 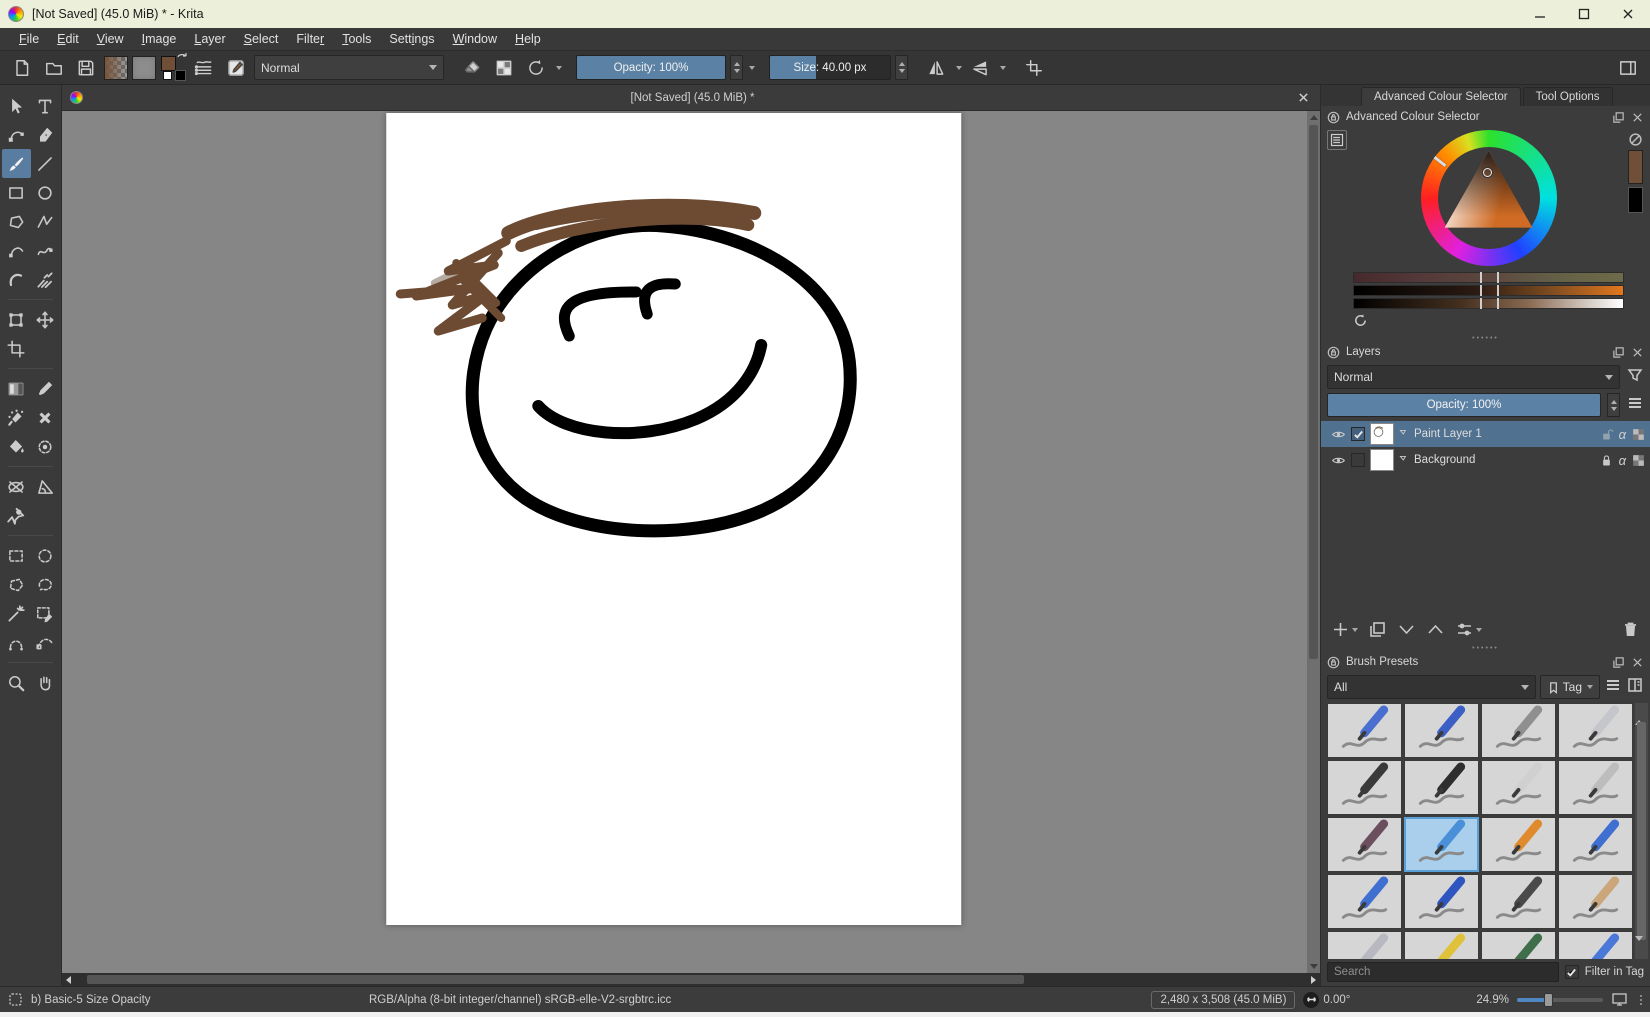 What do you see at coordinates (1606, 460) in the screenshot?
I see `lock-closed-icon` at bounding box center [1606, 460].